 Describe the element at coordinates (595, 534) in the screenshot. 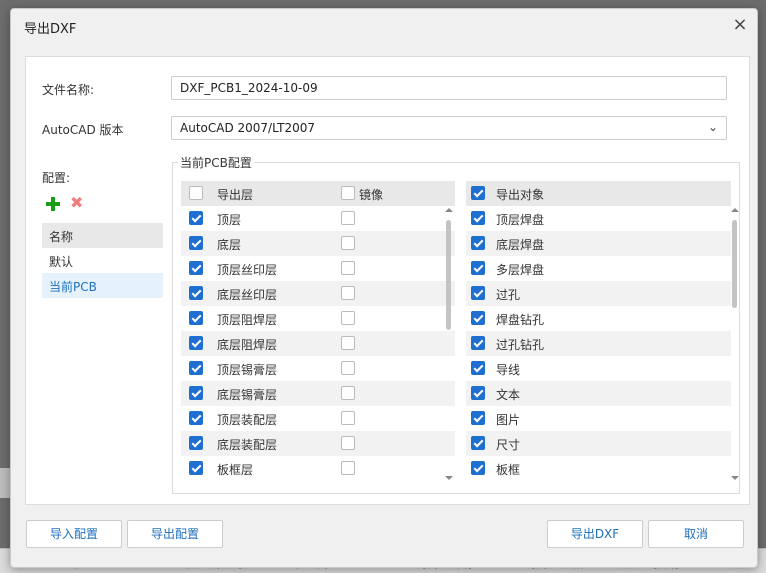

I see `export-dxf-button: 导出DXF` at that location.